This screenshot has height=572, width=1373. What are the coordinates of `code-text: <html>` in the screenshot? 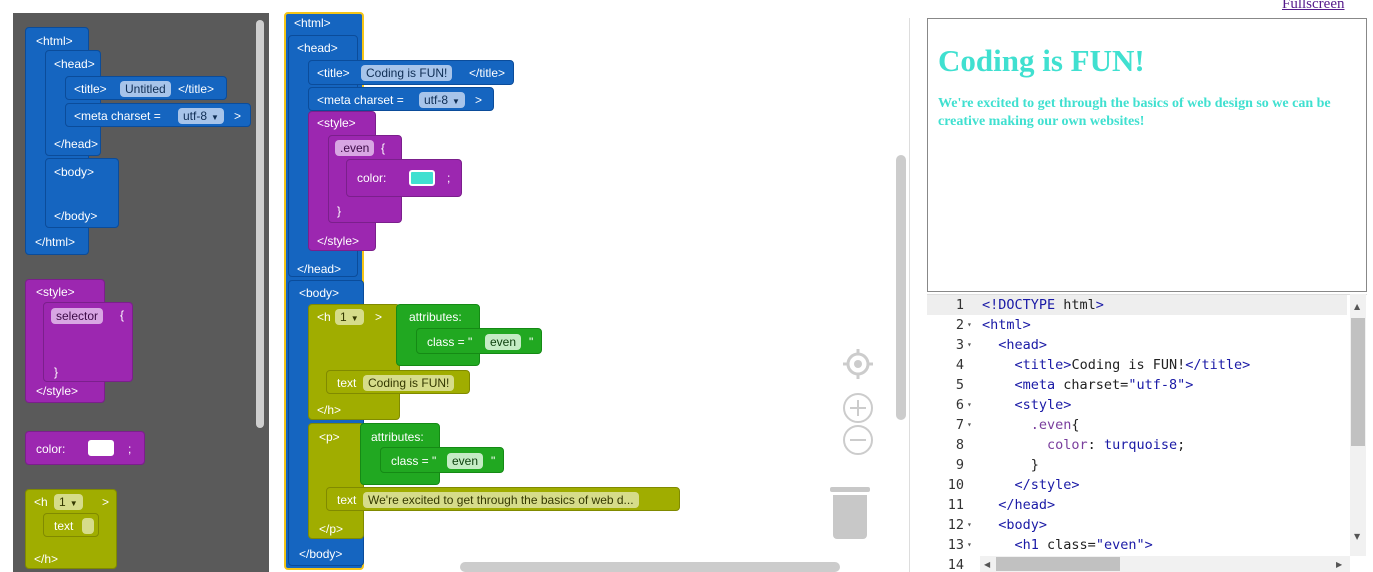 It's located at (1006, 325).